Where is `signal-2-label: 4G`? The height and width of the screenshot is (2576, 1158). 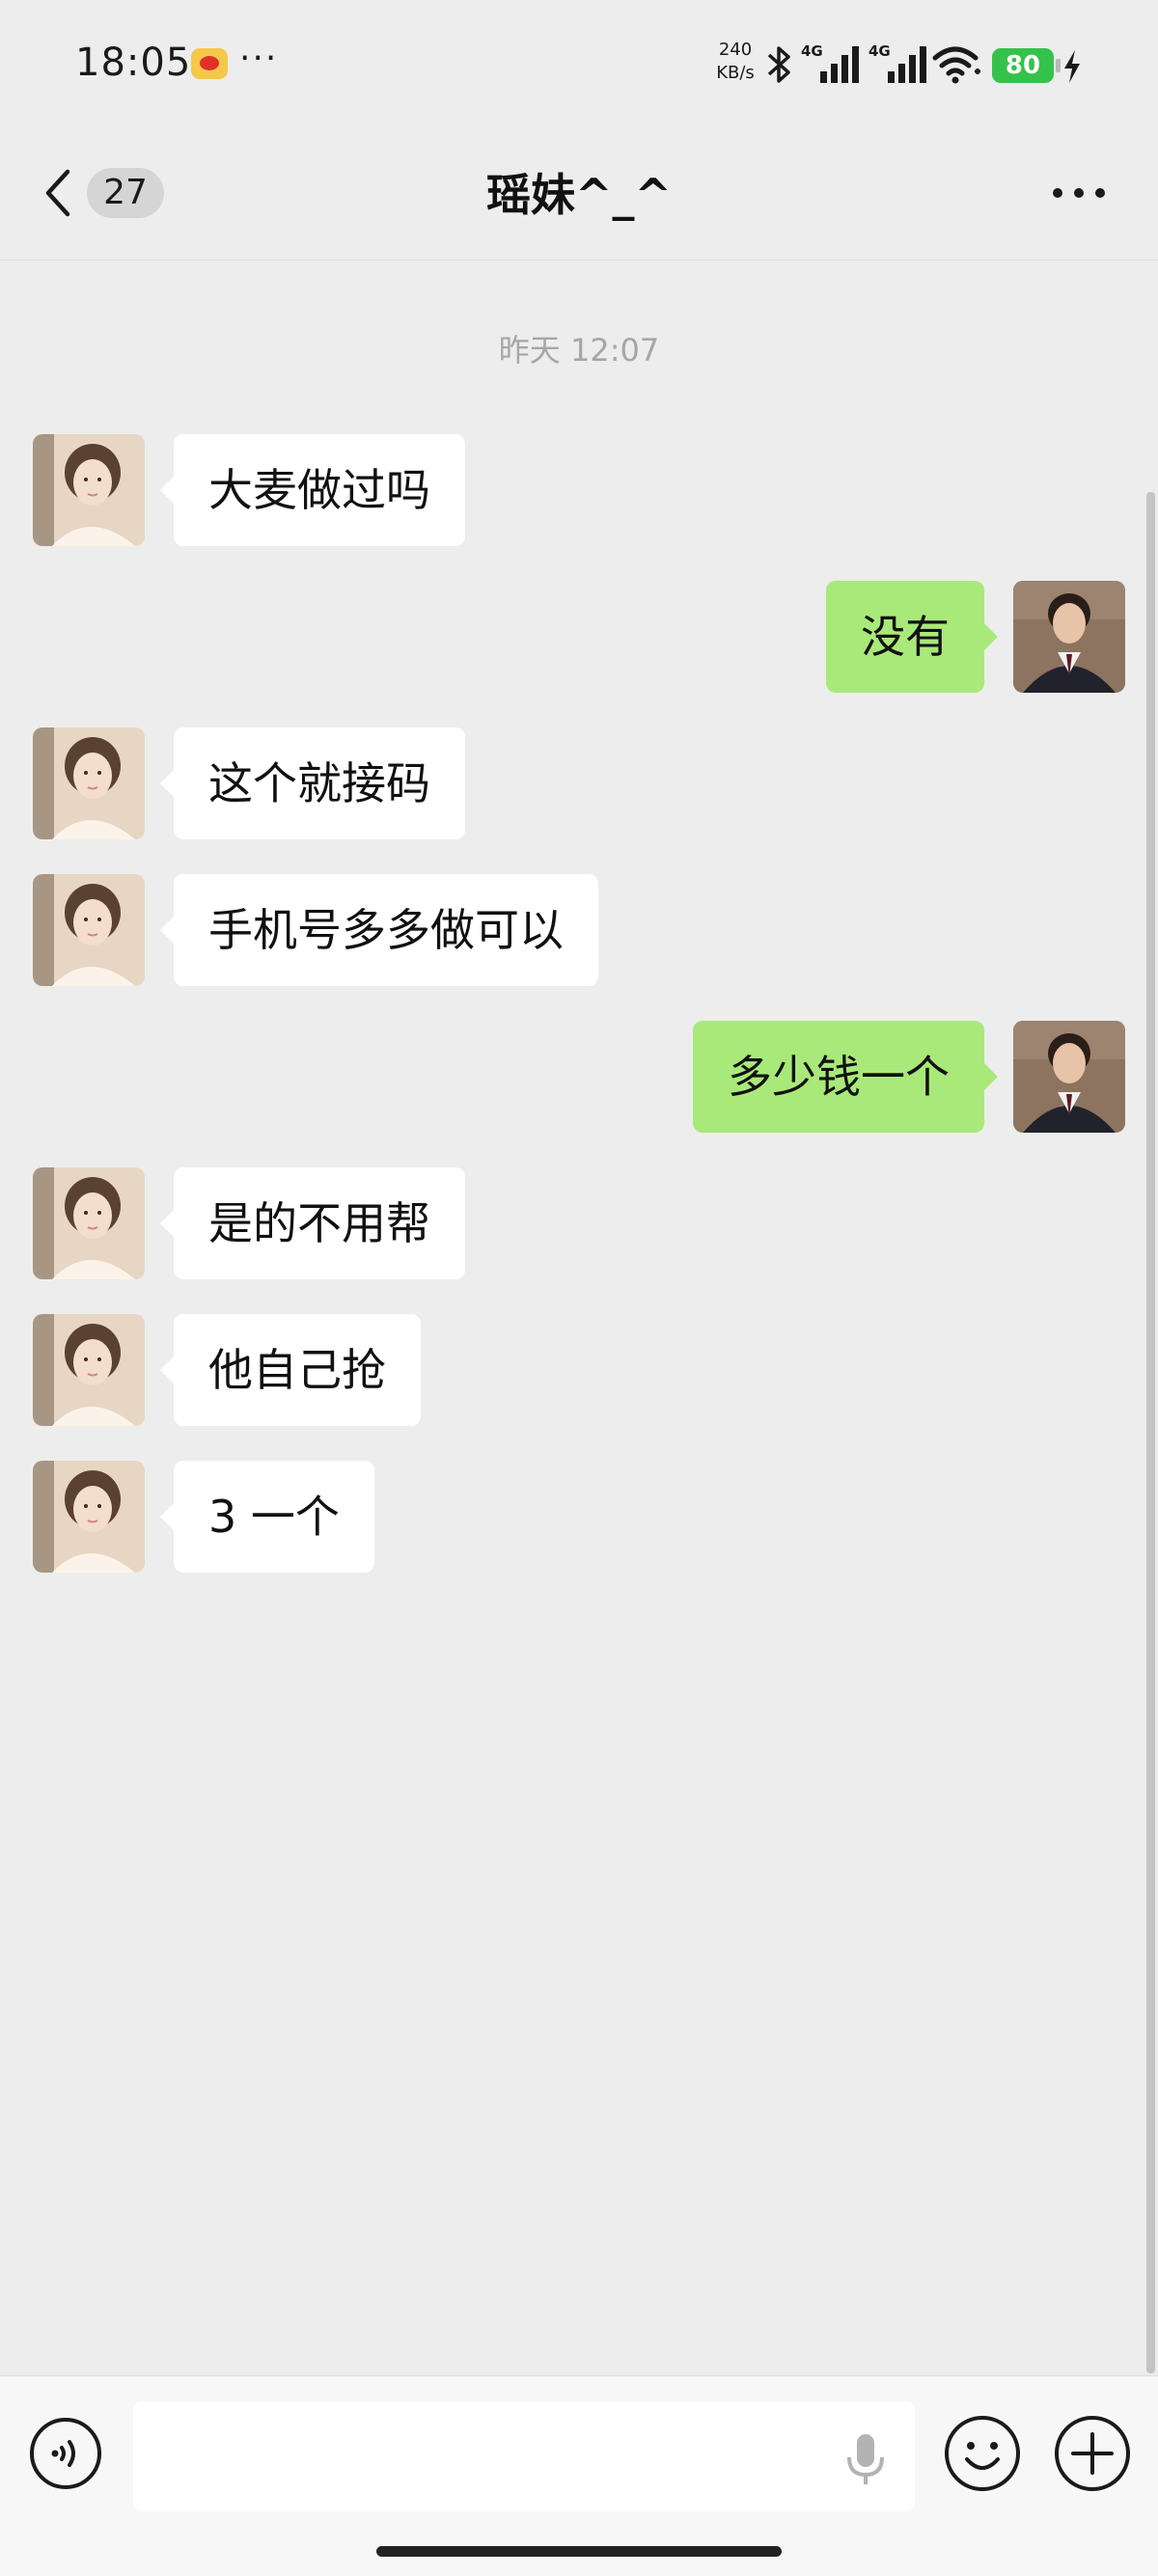 signal-2-label: 4G is located at coordinates (879, 51).